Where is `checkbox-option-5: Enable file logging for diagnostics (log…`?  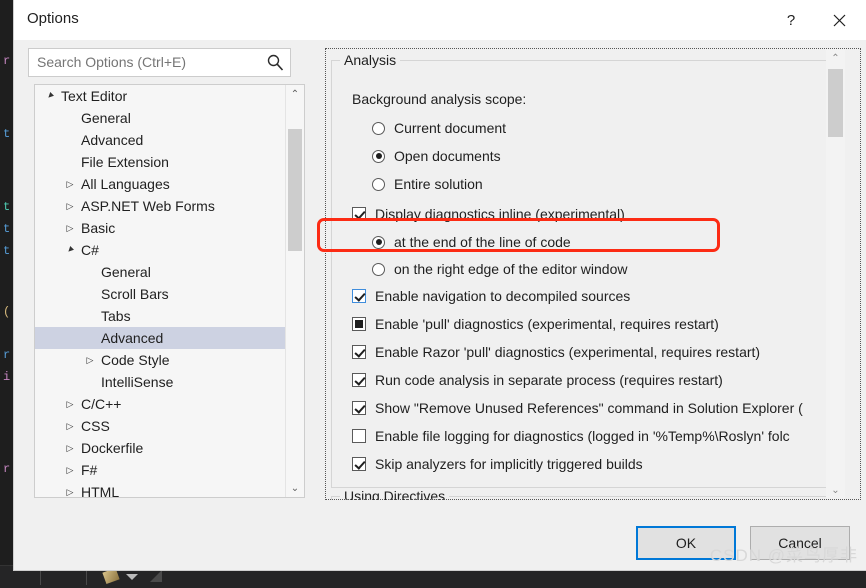
checkbox-option-5: Enable file logging for diagnostics (log… is located at coordinates (571, 436).